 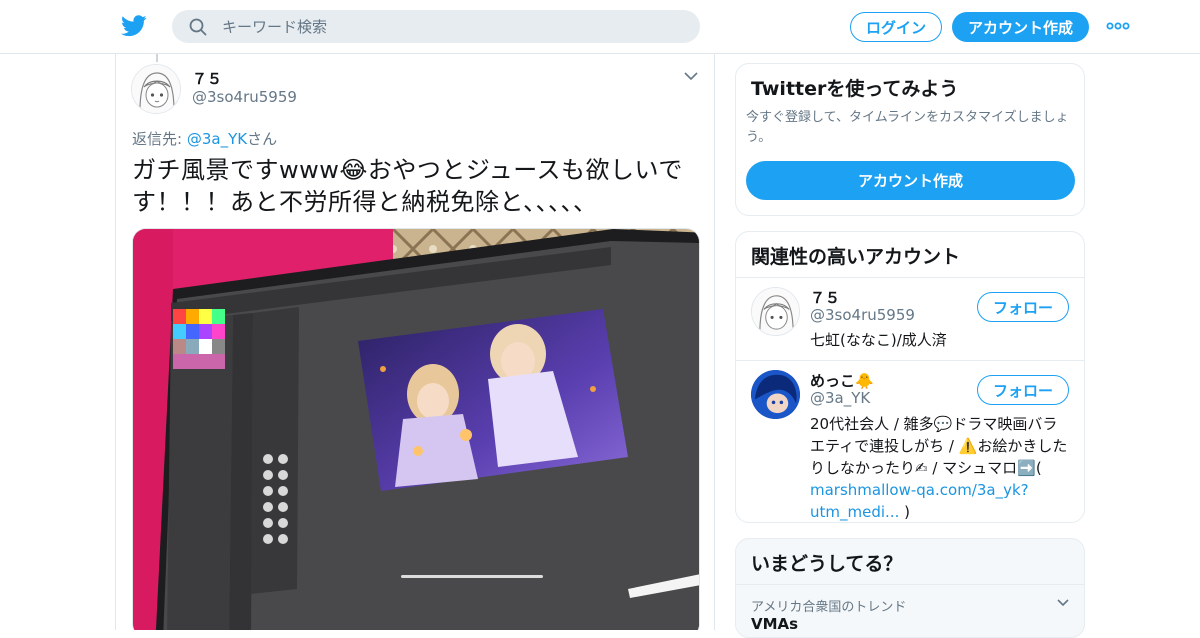 What do you see at coordinates (217, 139) in the screenshot?
I see `reply-mention-link: @3a_YK` at bounding box center [217, 139].